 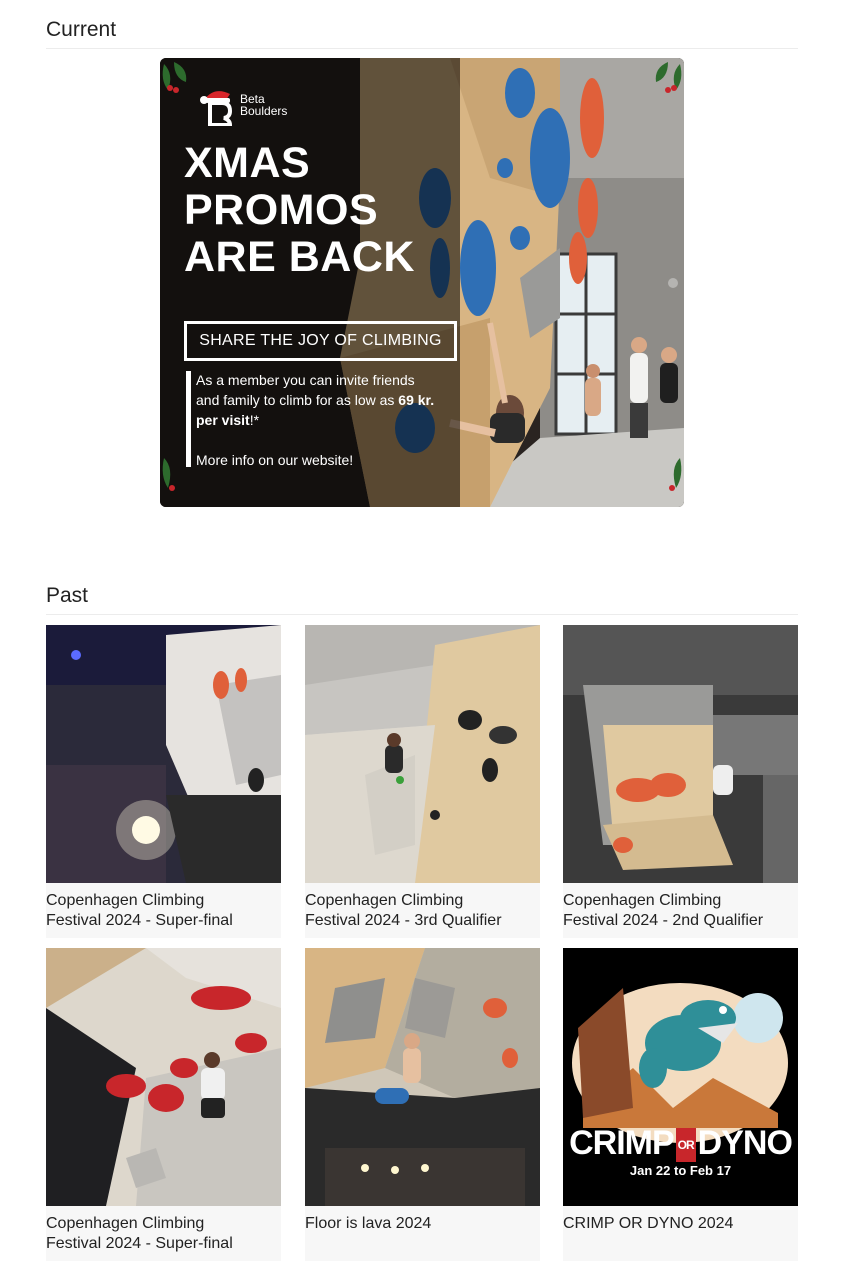 I want to click on logo-wordmark: Beta Boulders, so click(x=263, y=105).